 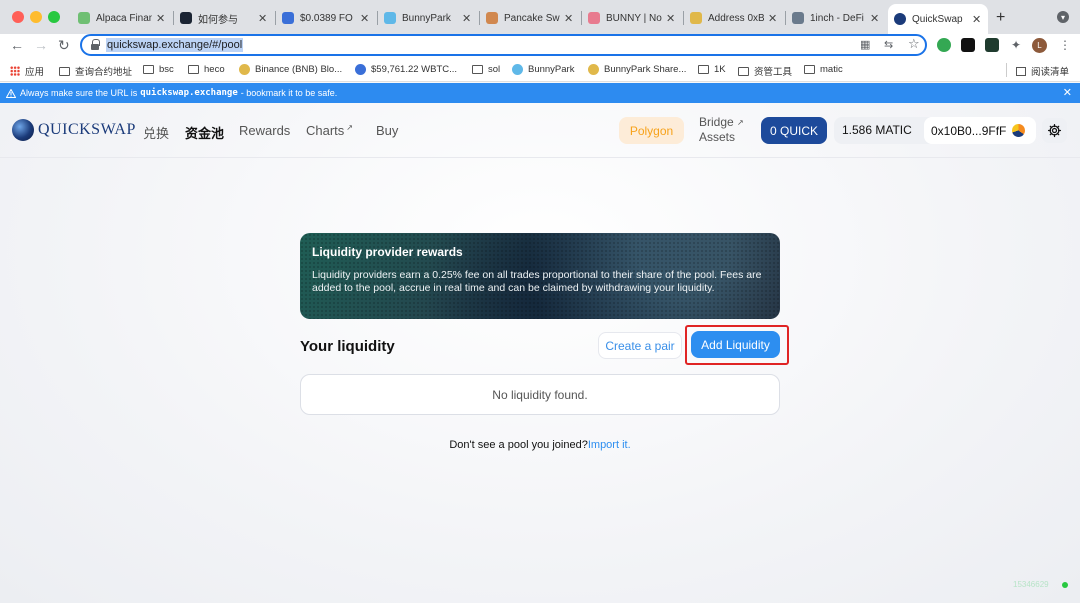 What do you see at coordinates (888, 44) in the screenshot?
I see `translate-icon: ⇆` at bounding box center [888, 44].